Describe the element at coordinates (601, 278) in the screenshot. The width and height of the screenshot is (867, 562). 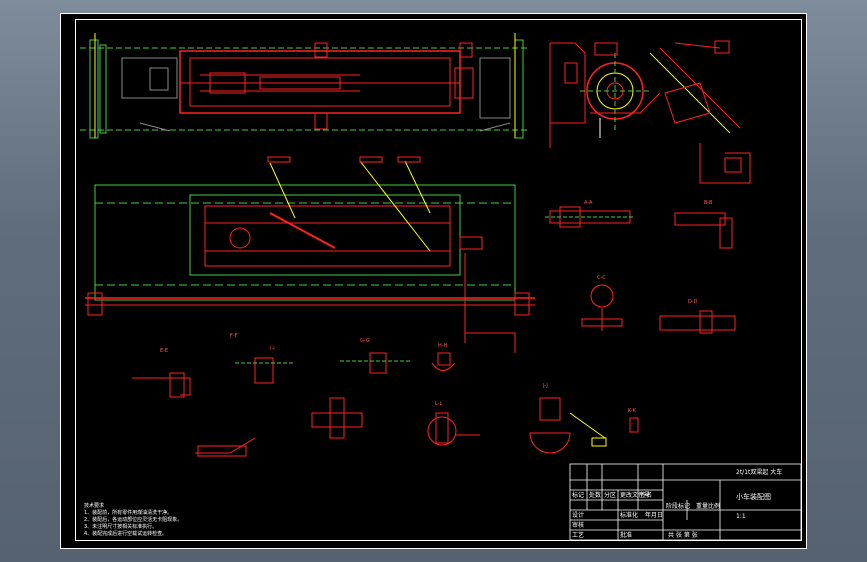
I see `section-label-c: C-C` at that location.